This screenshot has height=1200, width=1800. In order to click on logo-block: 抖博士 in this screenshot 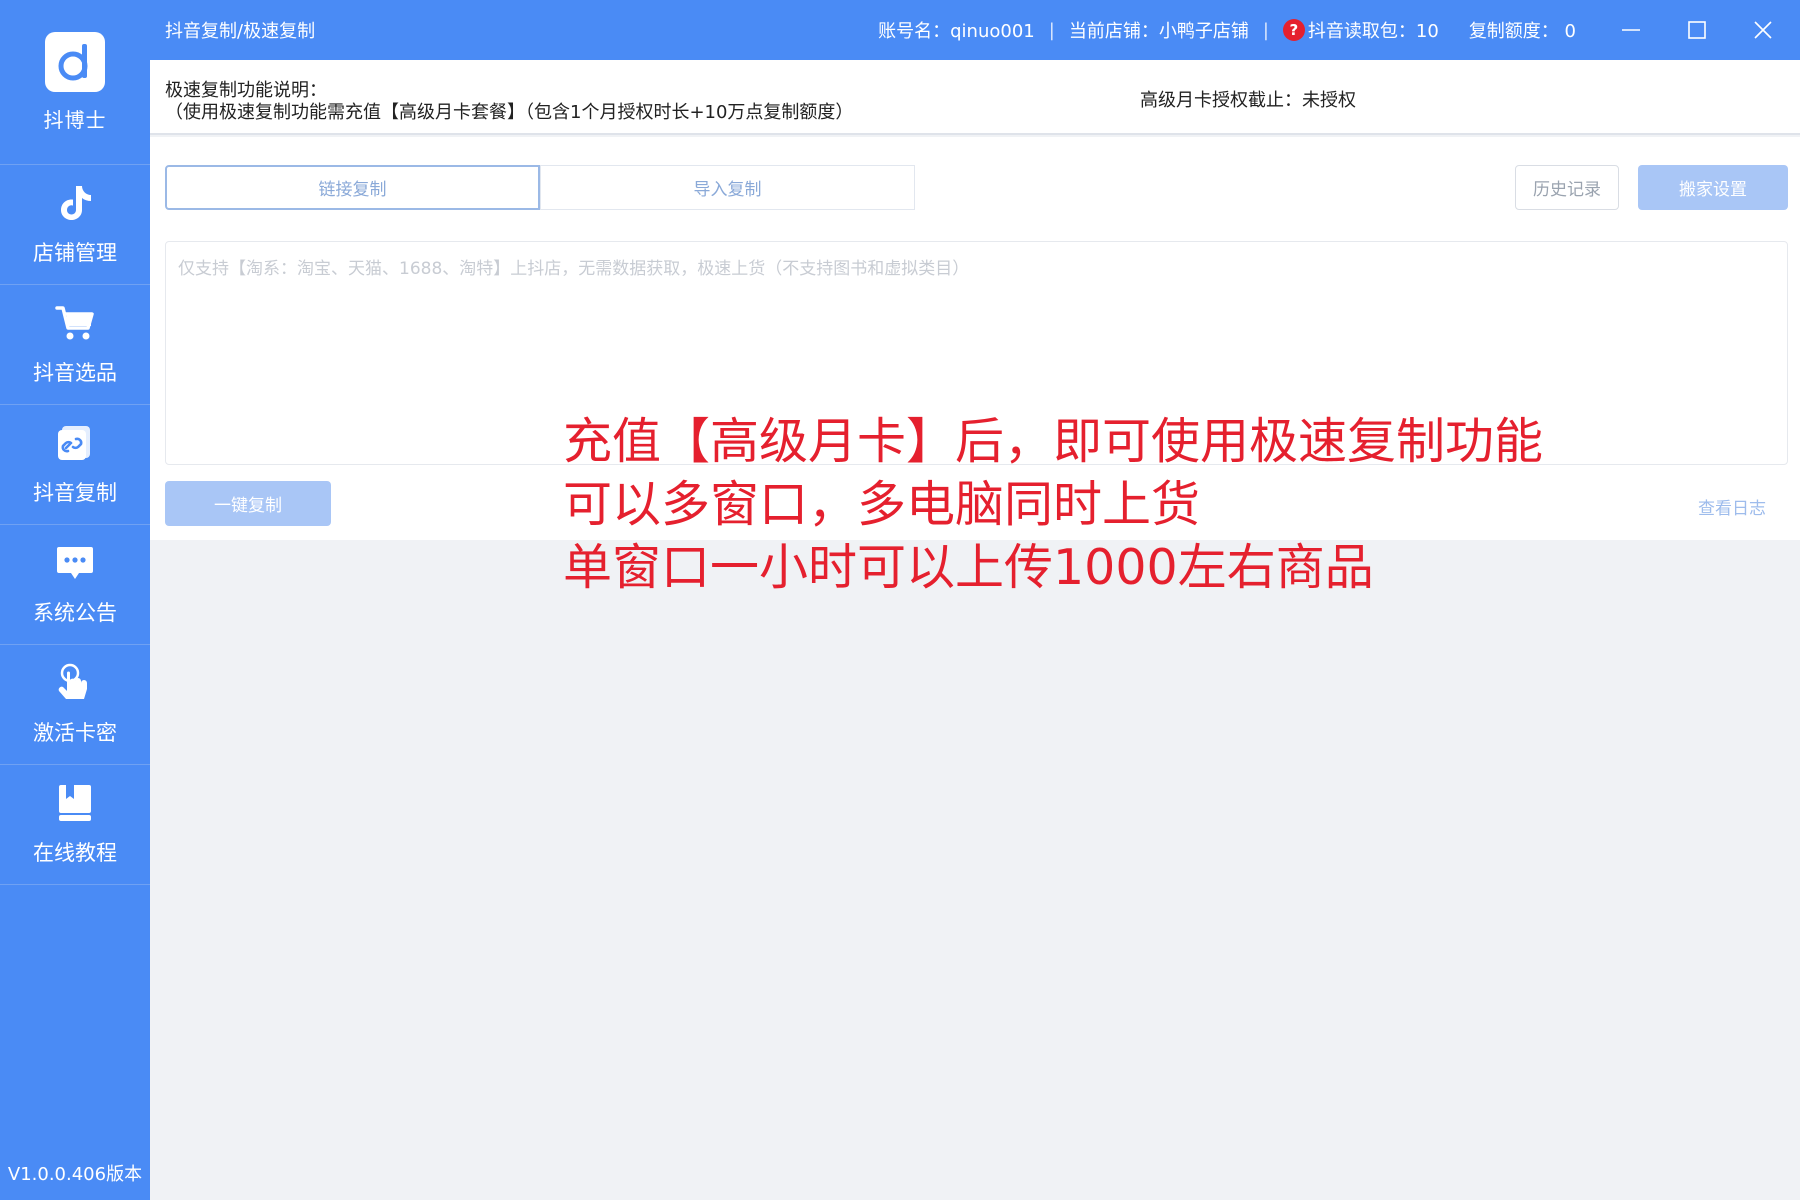, I will do `click(75, 82)`.